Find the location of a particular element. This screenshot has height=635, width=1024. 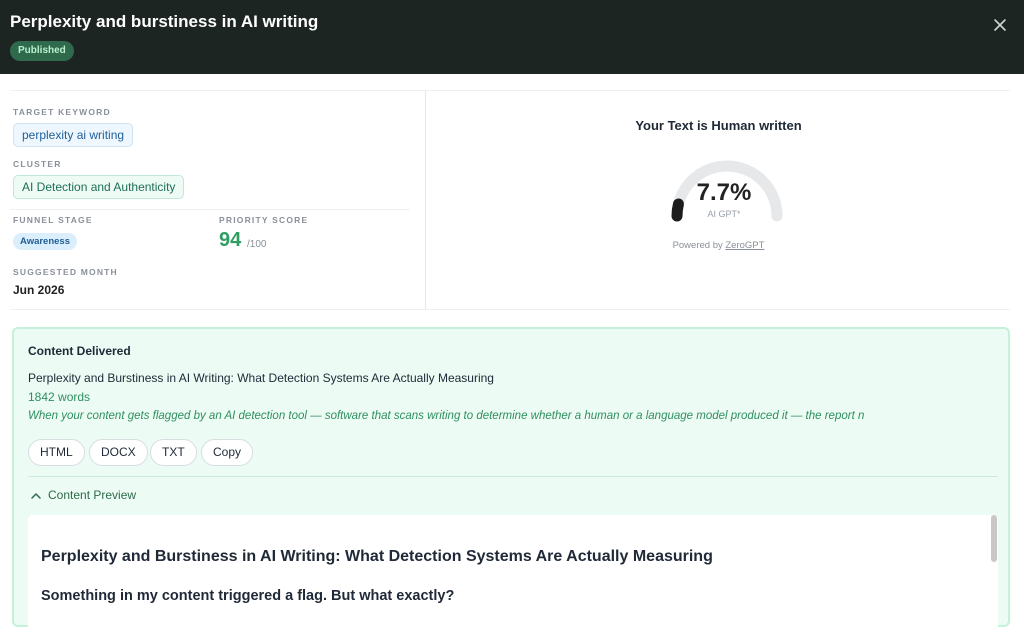

priority-score-label: PRIORITY SCORE is located at coordinates (264, 220).